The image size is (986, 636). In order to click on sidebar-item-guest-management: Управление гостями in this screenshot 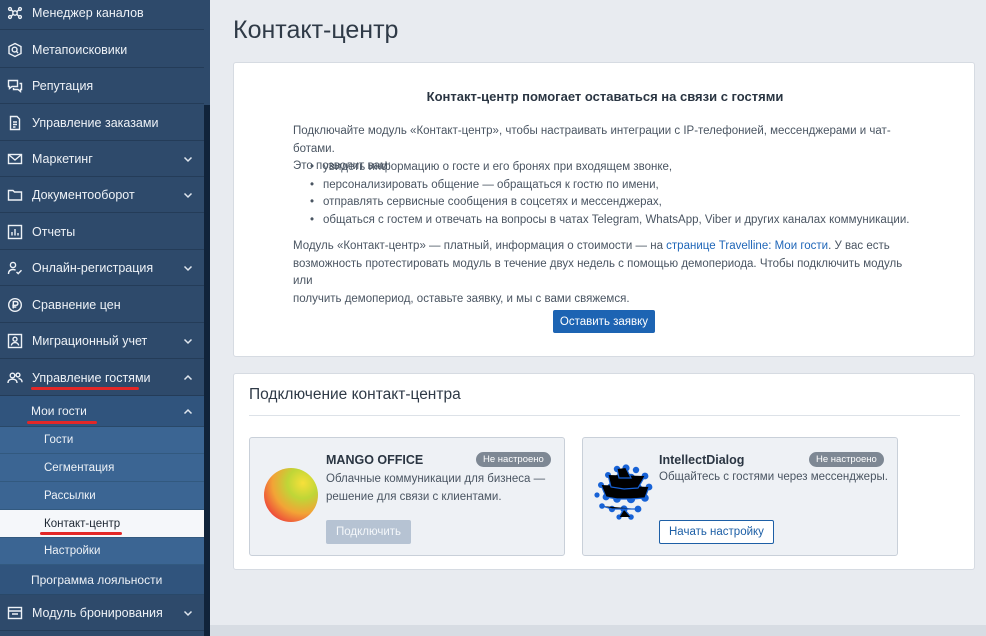, I will do `click(102, 378)`.